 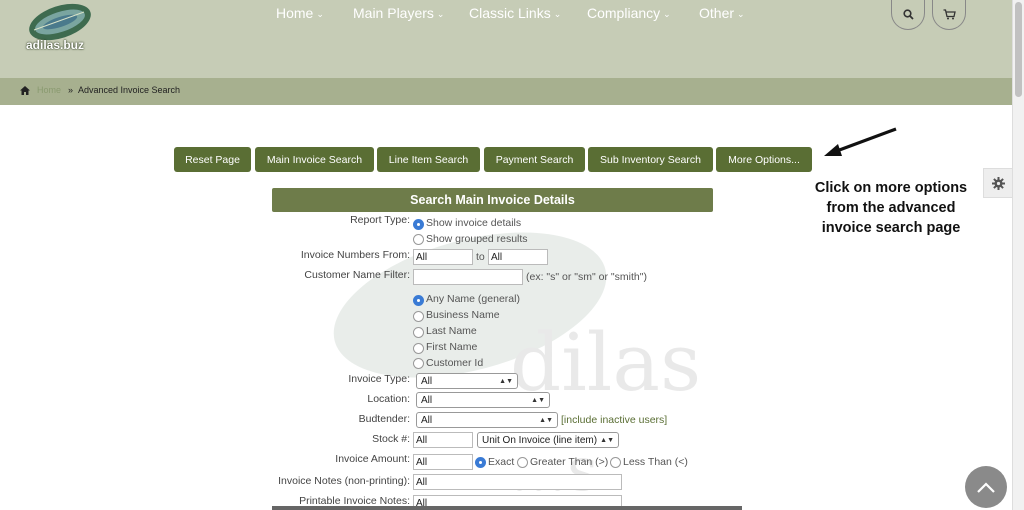 I want to click on breadcrumb-home-link: Home, so click(x=49, y=90).